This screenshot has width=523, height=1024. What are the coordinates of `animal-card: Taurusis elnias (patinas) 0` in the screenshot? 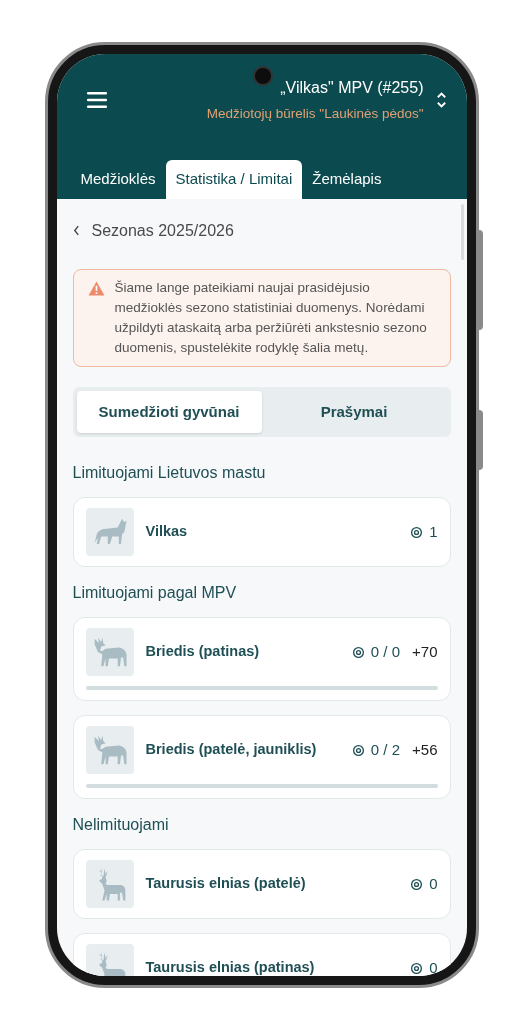 It's located at (261, 954).